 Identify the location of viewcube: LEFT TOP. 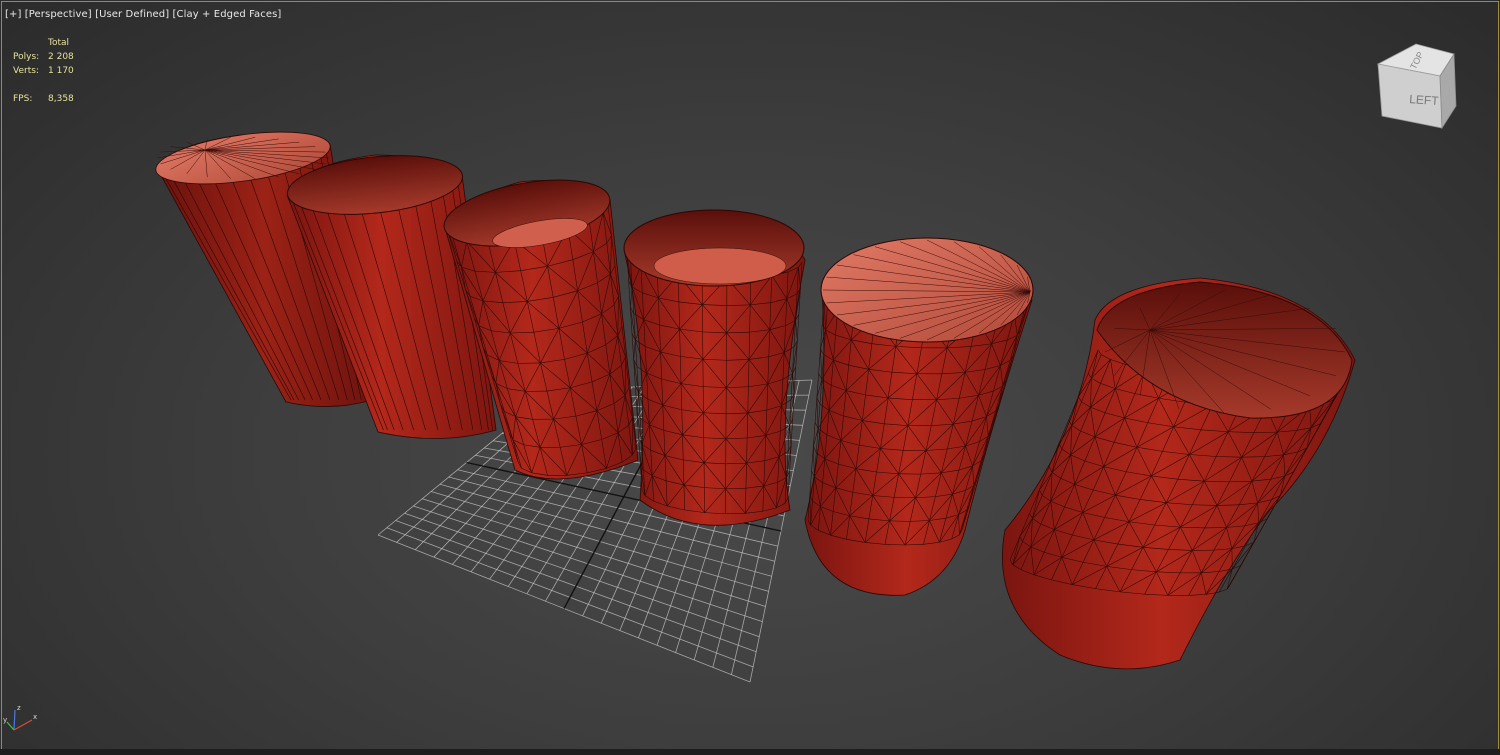
(1416, 86).